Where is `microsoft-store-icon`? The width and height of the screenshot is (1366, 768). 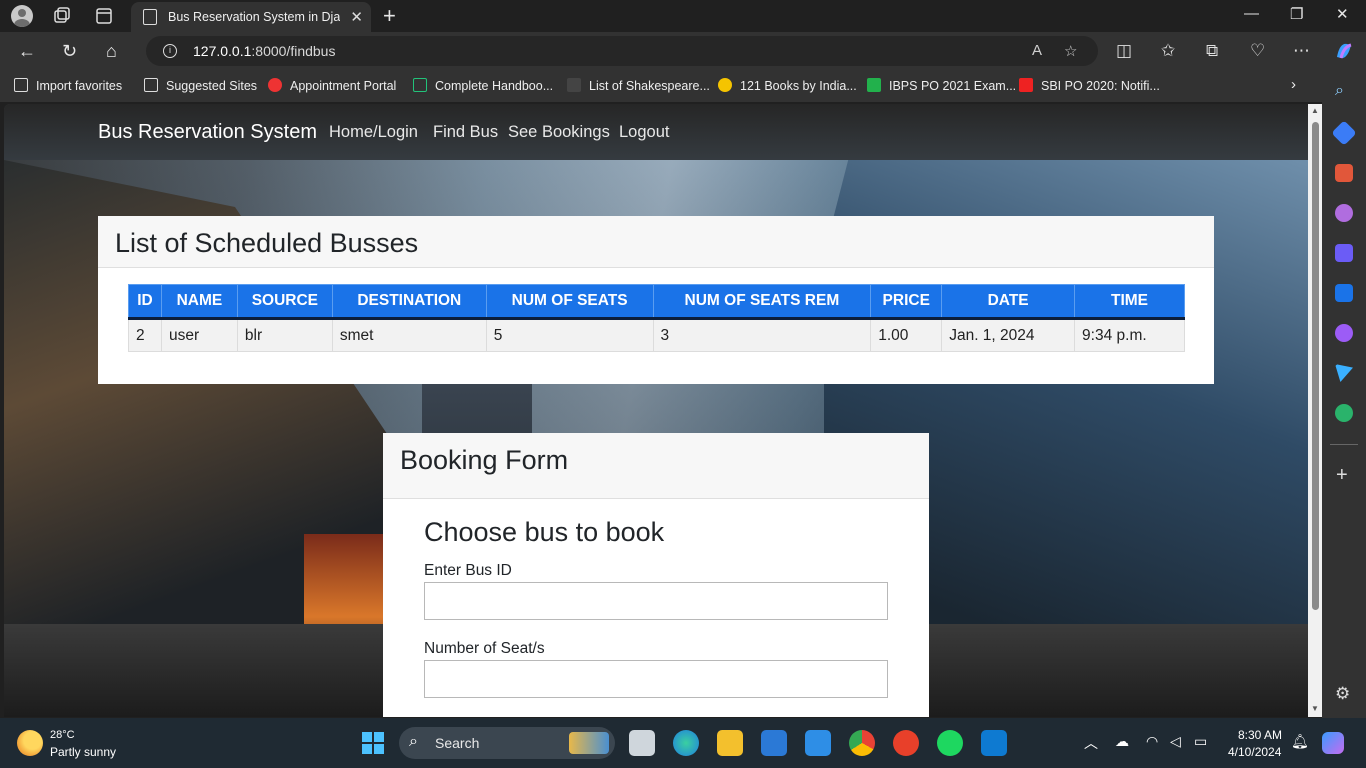
microsoft-store-icon is located at coordinates (774, 743).